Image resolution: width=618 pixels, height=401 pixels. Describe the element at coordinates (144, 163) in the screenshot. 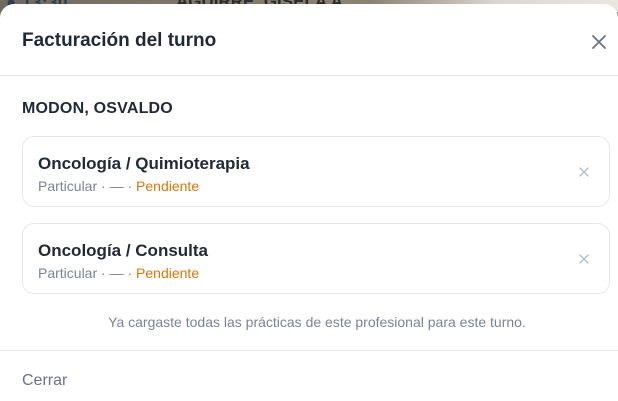

I see `practice-title: Oncología / Quimioterapia` at that location.